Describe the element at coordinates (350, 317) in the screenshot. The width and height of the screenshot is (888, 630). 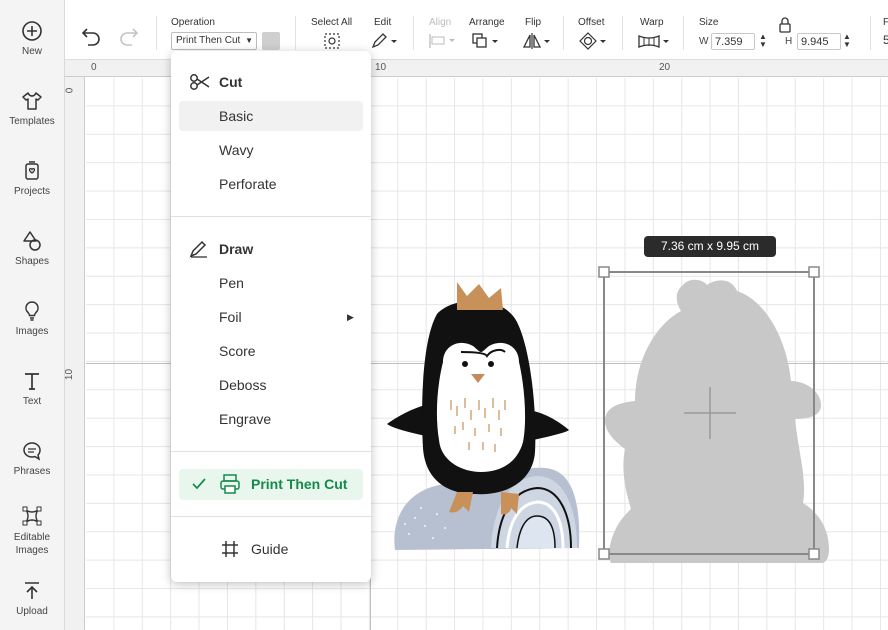
I see `submenu-arrow-icon: ▶` at that location.